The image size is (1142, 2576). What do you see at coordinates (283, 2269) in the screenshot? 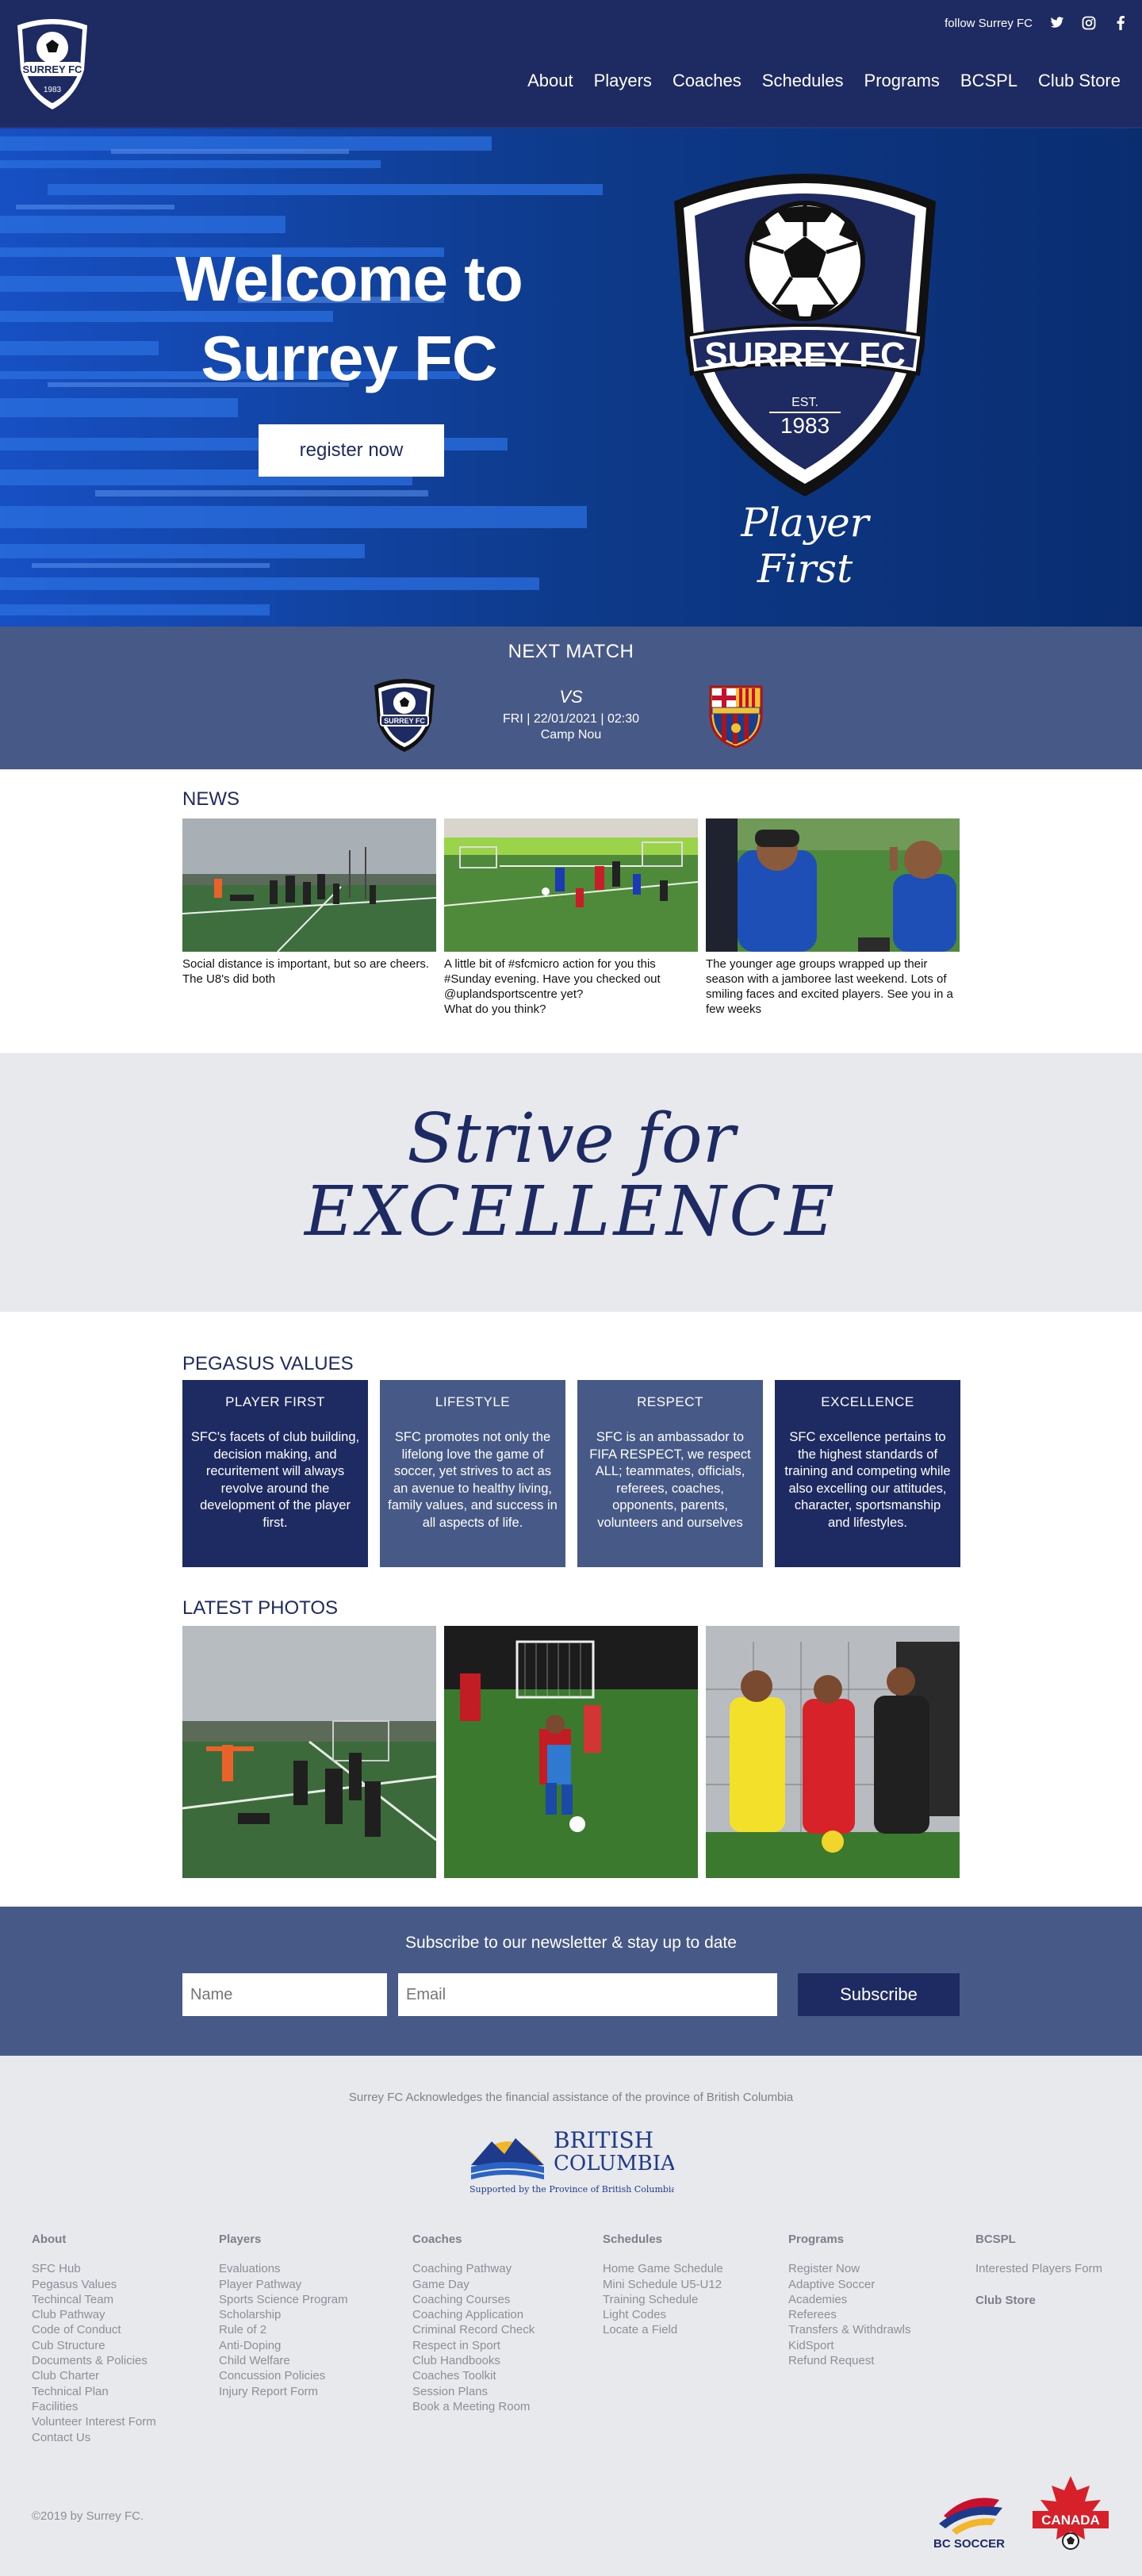
I see `footer-link: Evaluations` at bounding box center [283, 2269].